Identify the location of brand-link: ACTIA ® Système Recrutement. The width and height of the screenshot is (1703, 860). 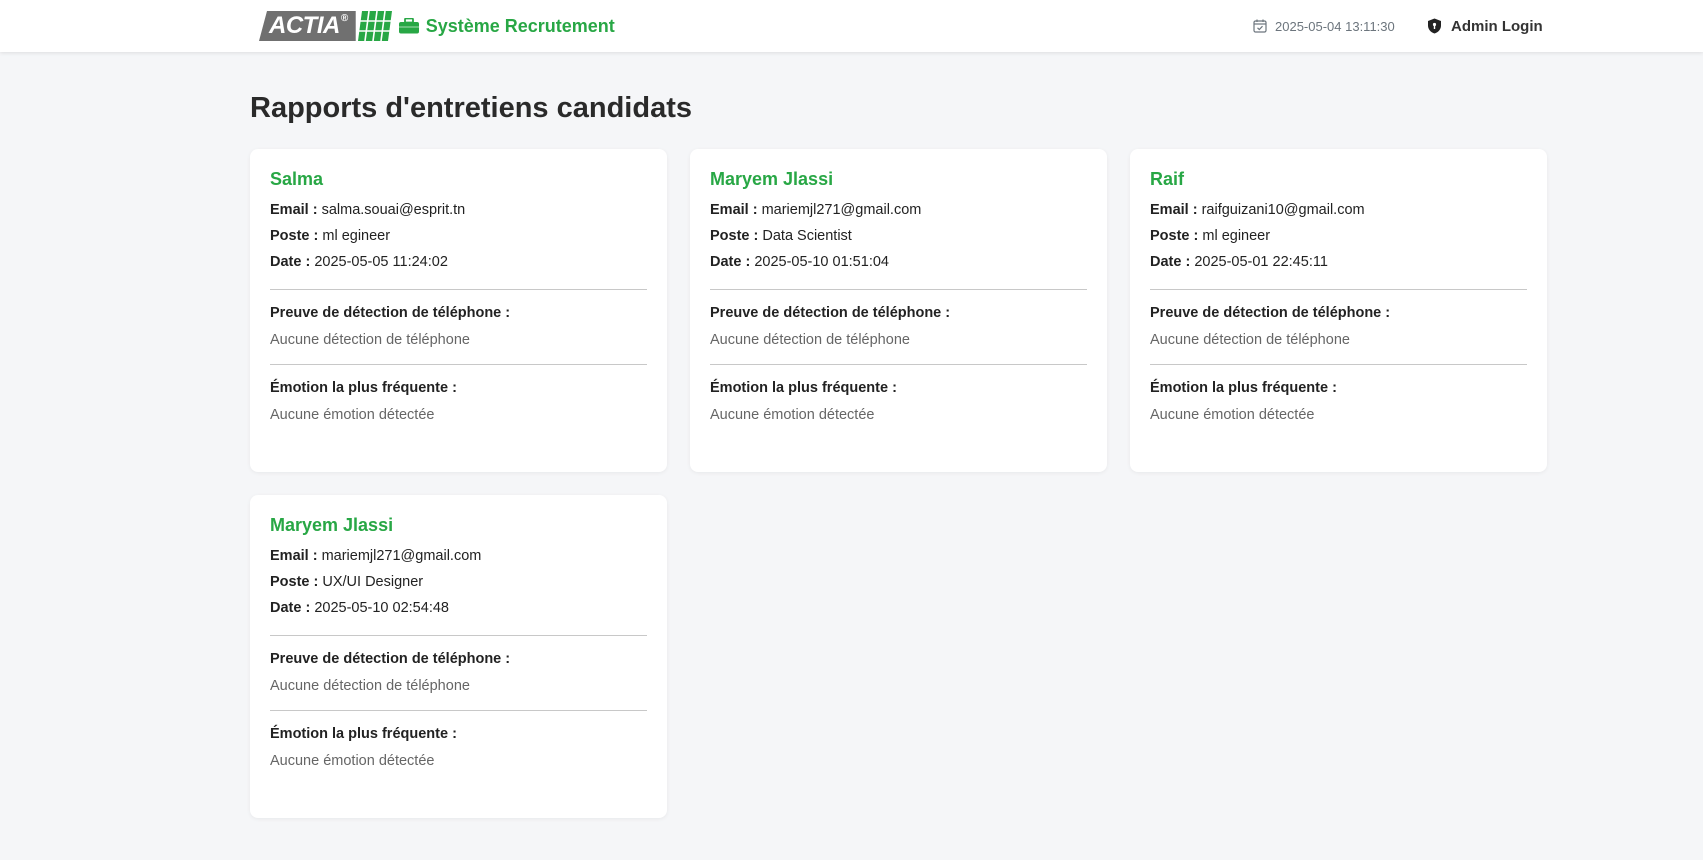
(437, 26).